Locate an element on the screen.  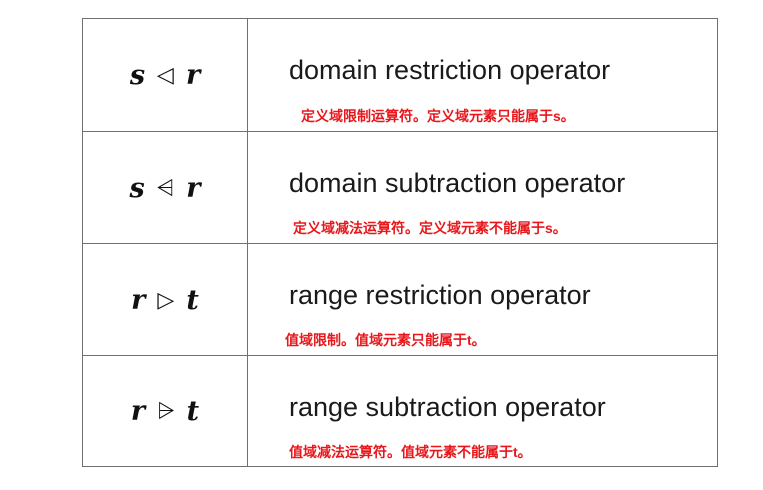
operator-expression: s ◁ r is located at coordinates (165, 75).